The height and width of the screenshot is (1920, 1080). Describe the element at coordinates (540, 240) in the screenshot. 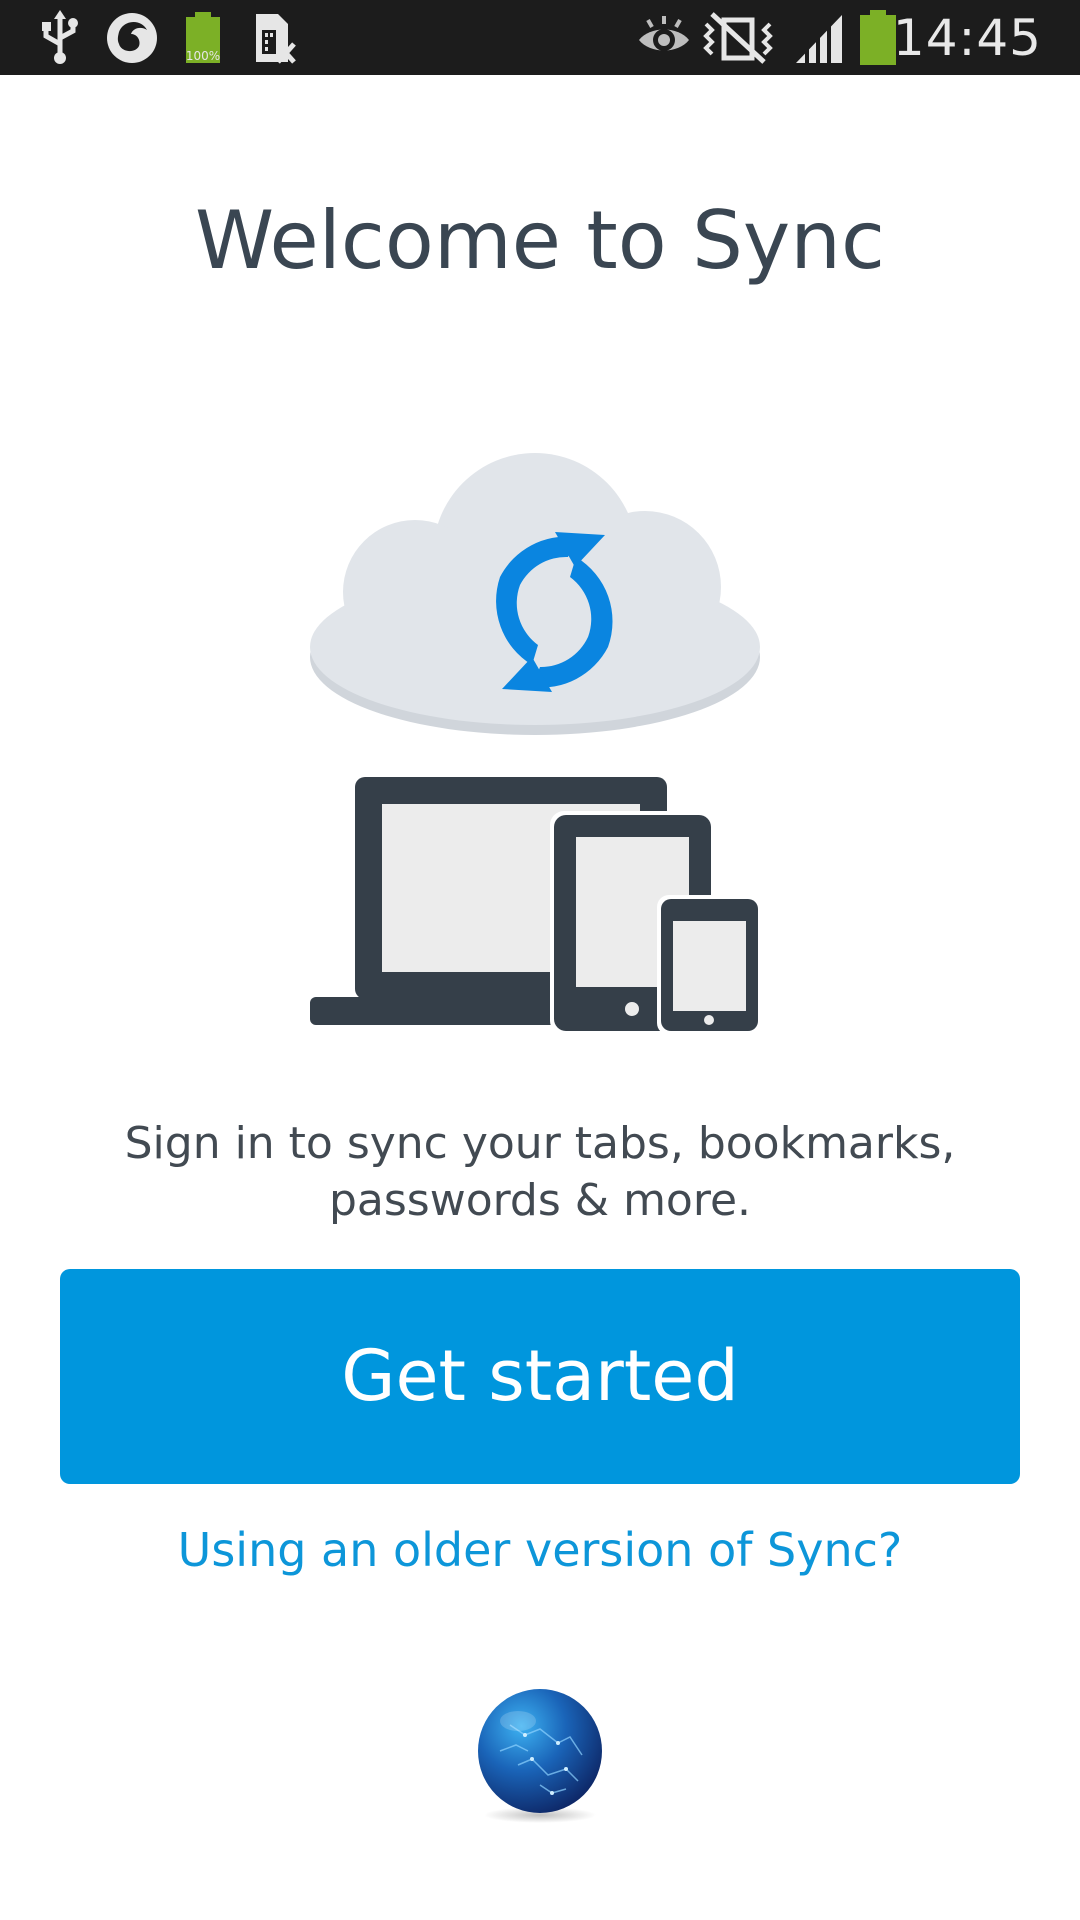

I see `page-title: Welcome to Sync` at that location.